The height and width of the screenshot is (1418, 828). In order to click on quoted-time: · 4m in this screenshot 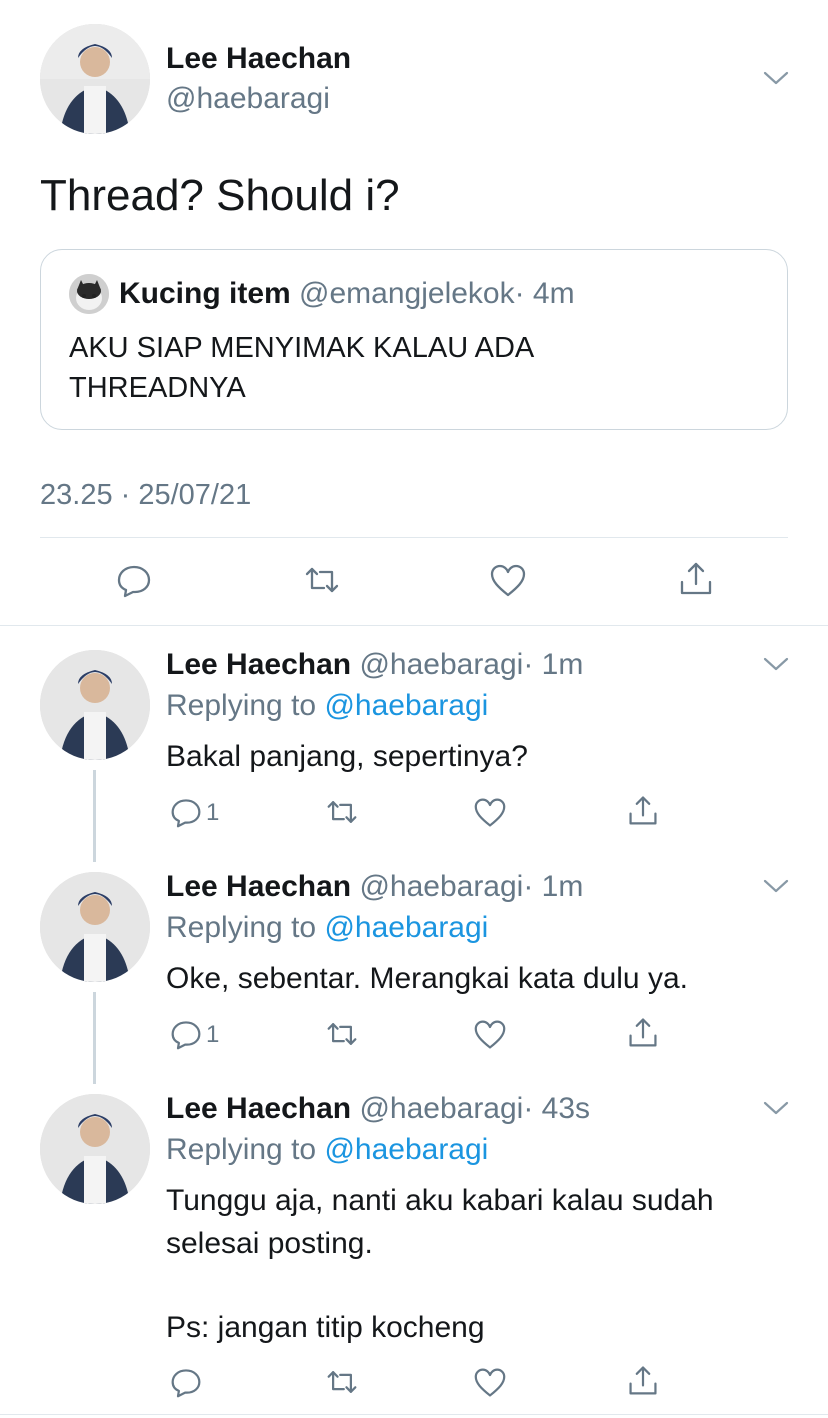, I will do `click(544, 293)`.